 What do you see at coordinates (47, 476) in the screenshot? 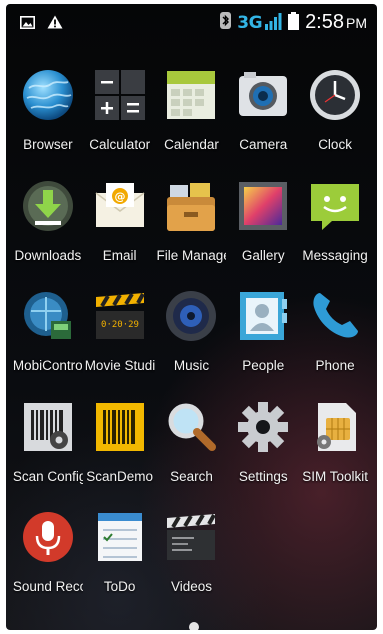
I see `app-label: Scan Config` at bounding box center [47, 476].